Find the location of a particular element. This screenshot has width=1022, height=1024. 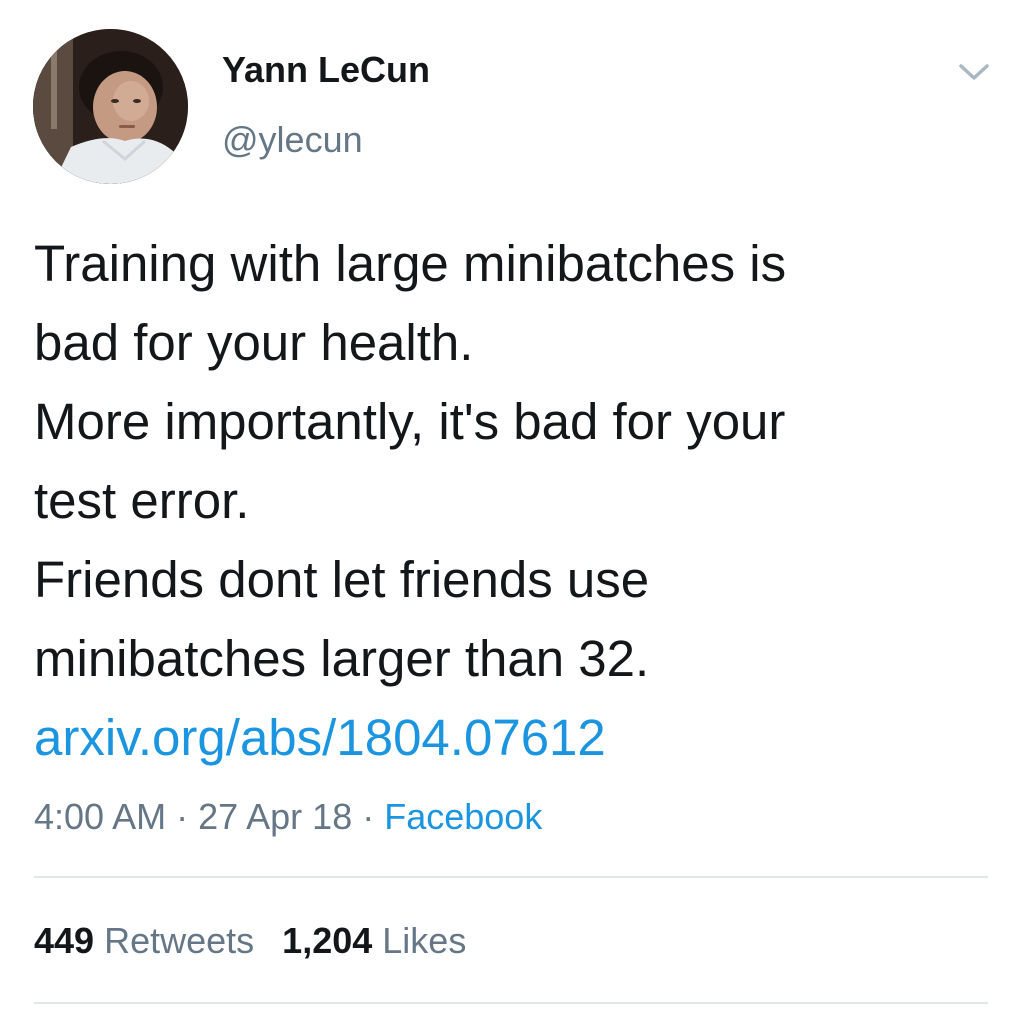

retweets-count: 449 is located at coordinates (64, 940).